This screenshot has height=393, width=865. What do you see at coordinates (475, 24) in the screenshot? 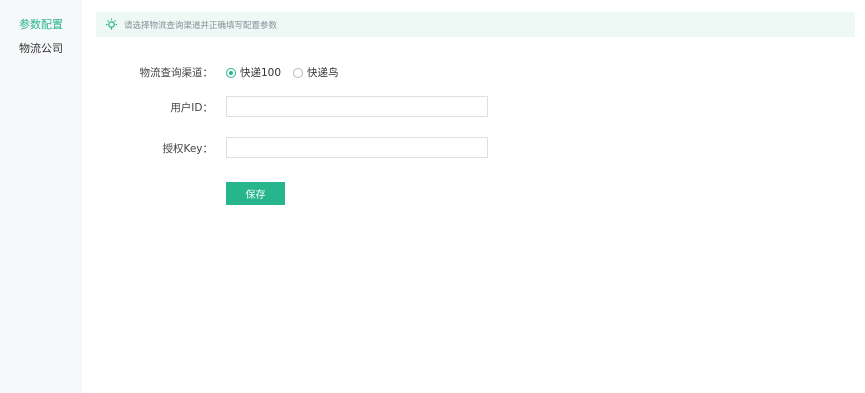
I see `tip-banner: 请选择物流查询渠道并正确填写配置参数` at bounding box center [475, 24].